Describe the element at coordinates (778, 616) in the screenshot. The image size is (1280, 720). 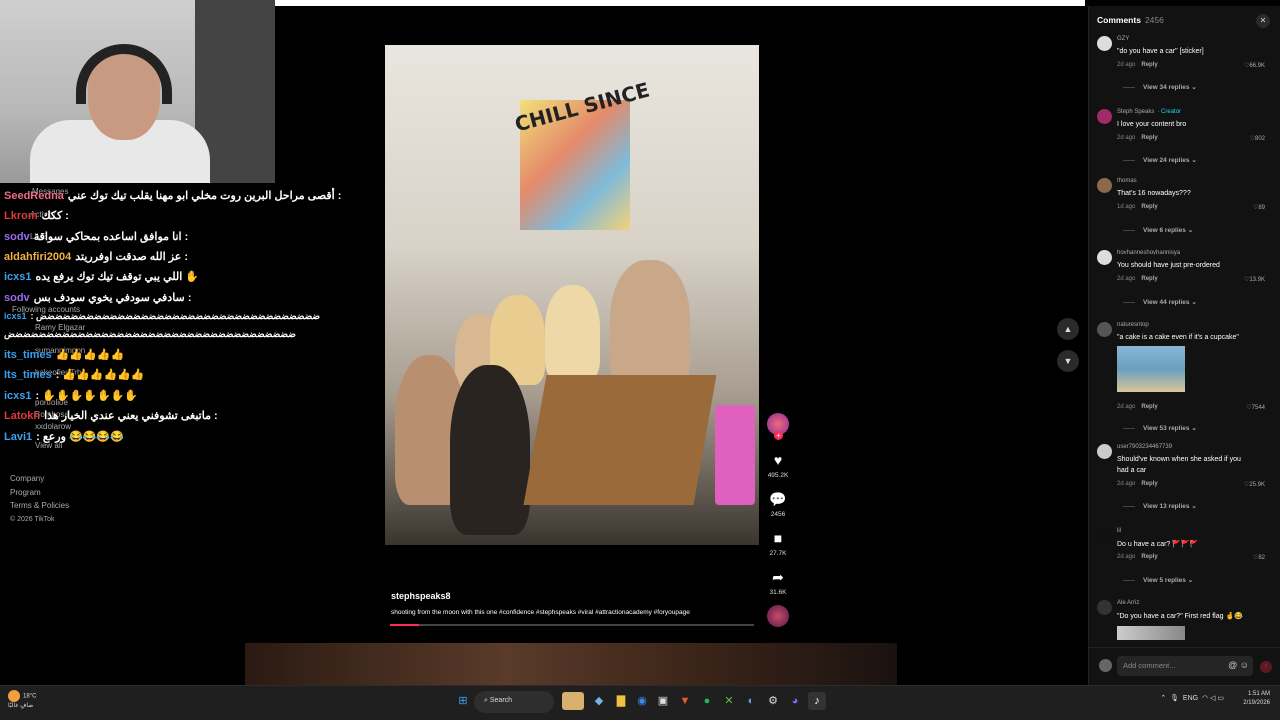
I see `music-disc-icon` at that location.